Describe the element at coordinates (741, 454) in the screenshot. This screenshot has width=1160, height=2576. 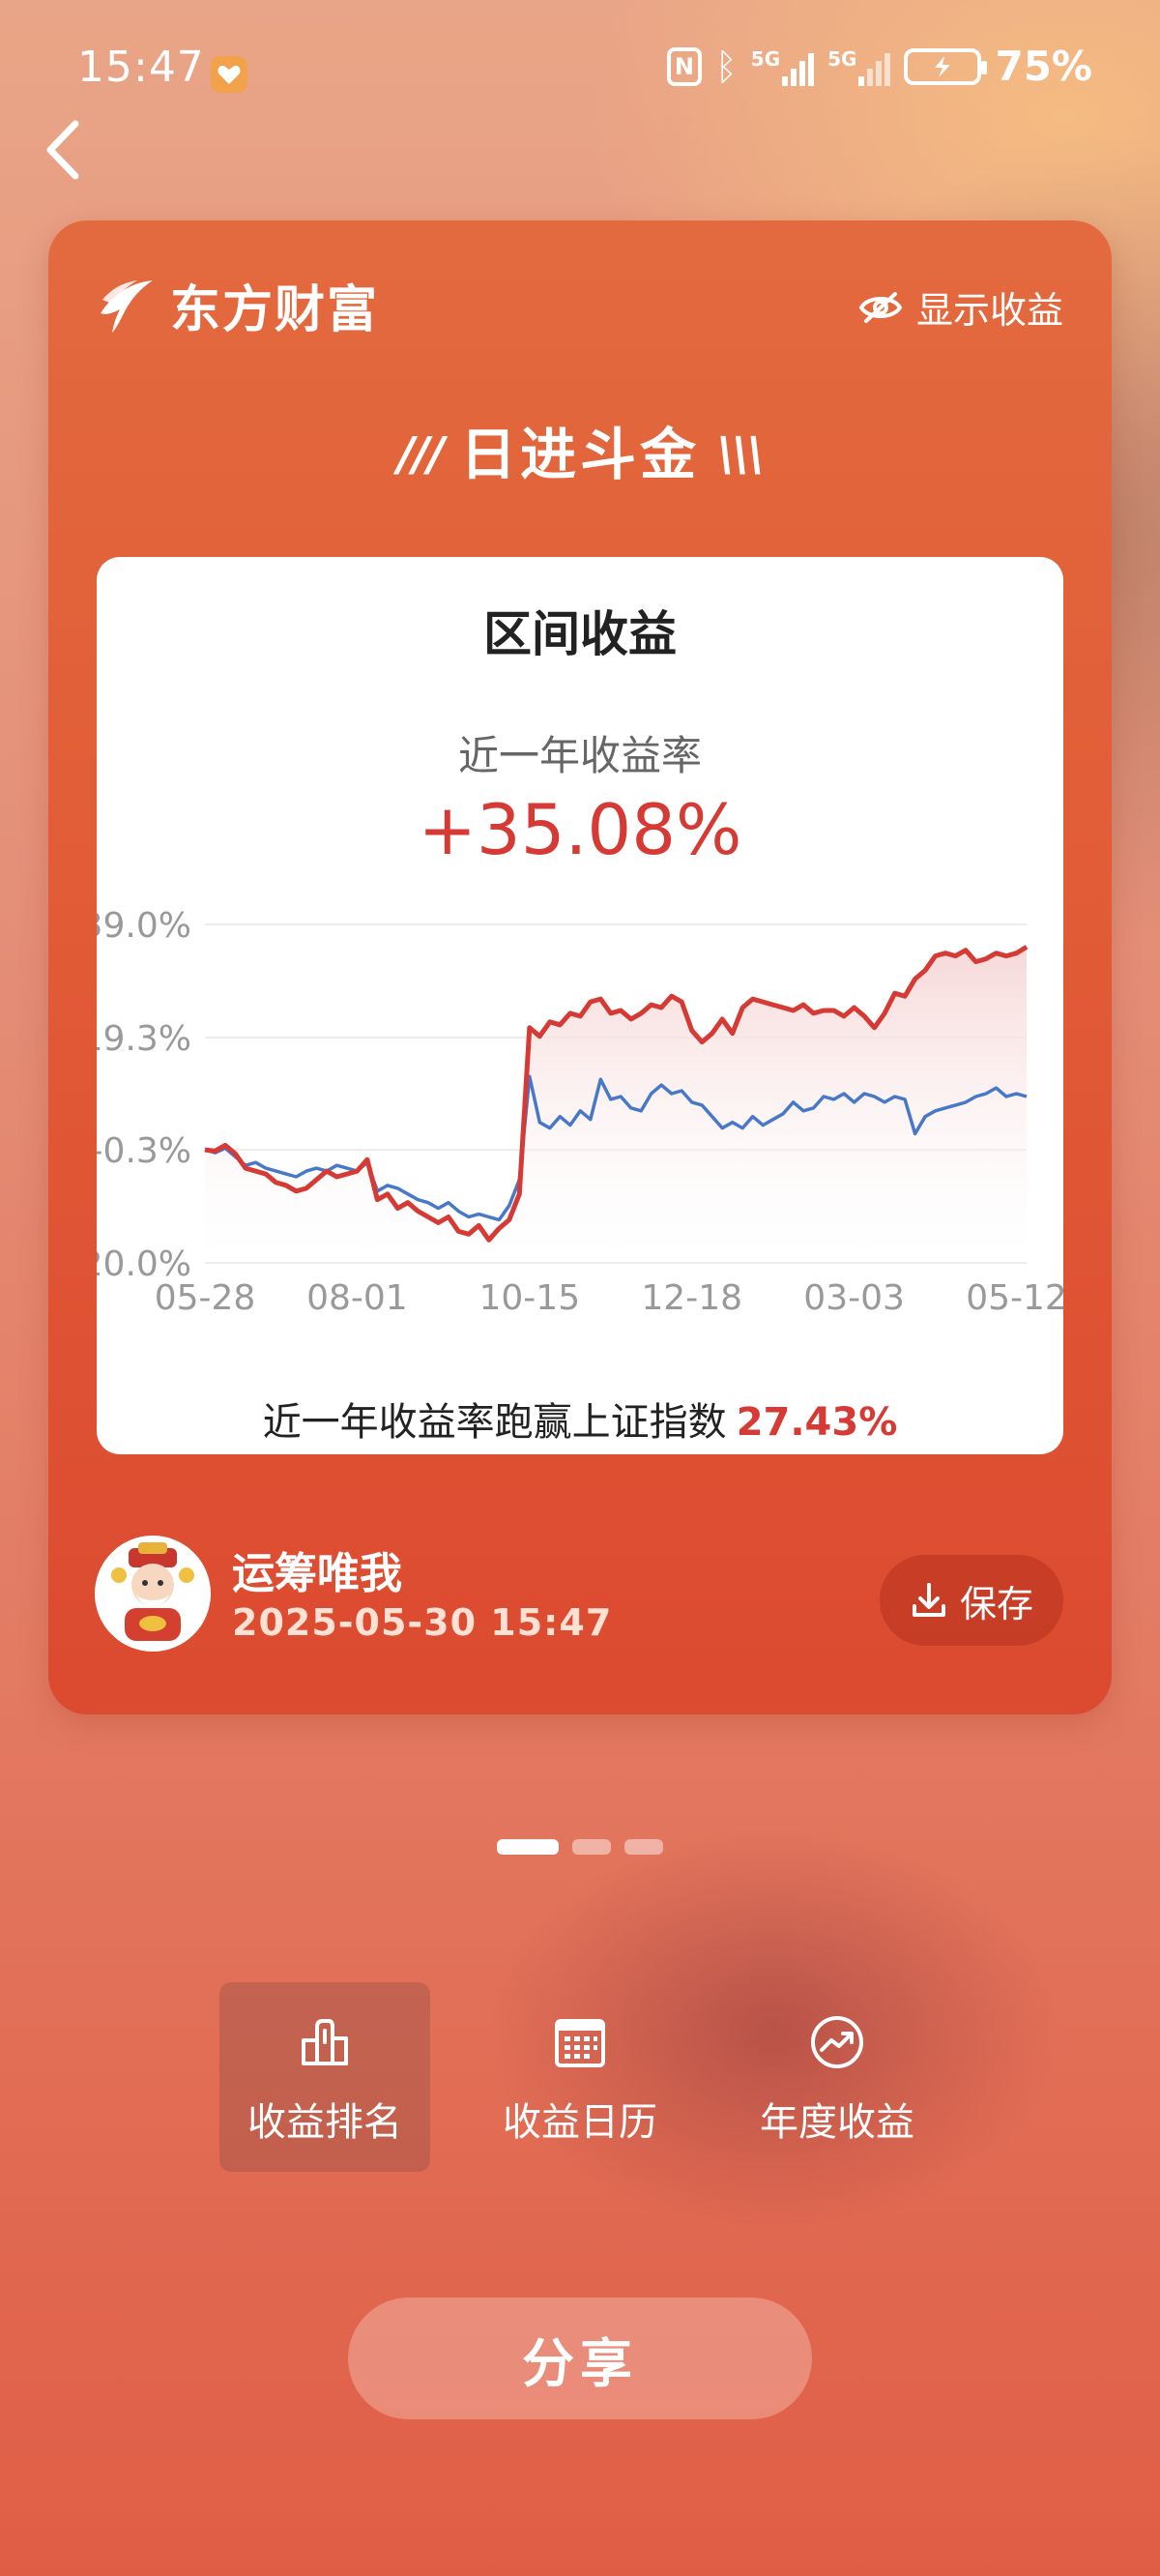
I see `slash-decoration-right: \\\` at that location.